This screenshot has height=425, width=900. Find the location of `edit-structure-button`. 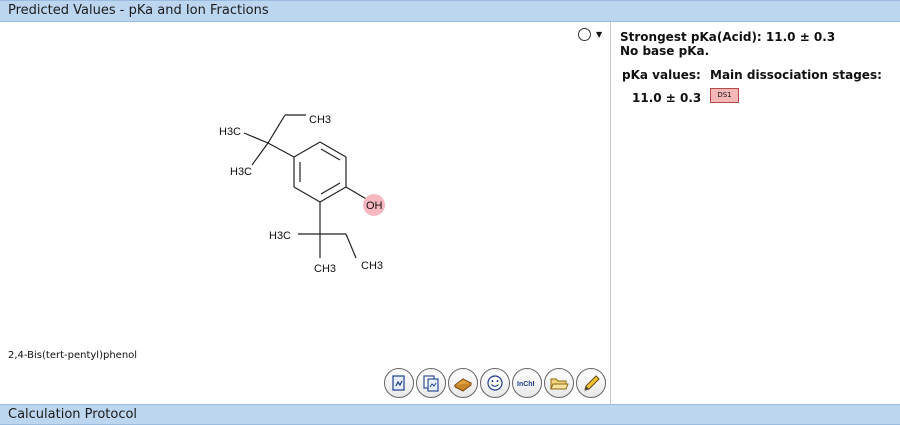

edit-structure-button is located at coordinates (591, 383).